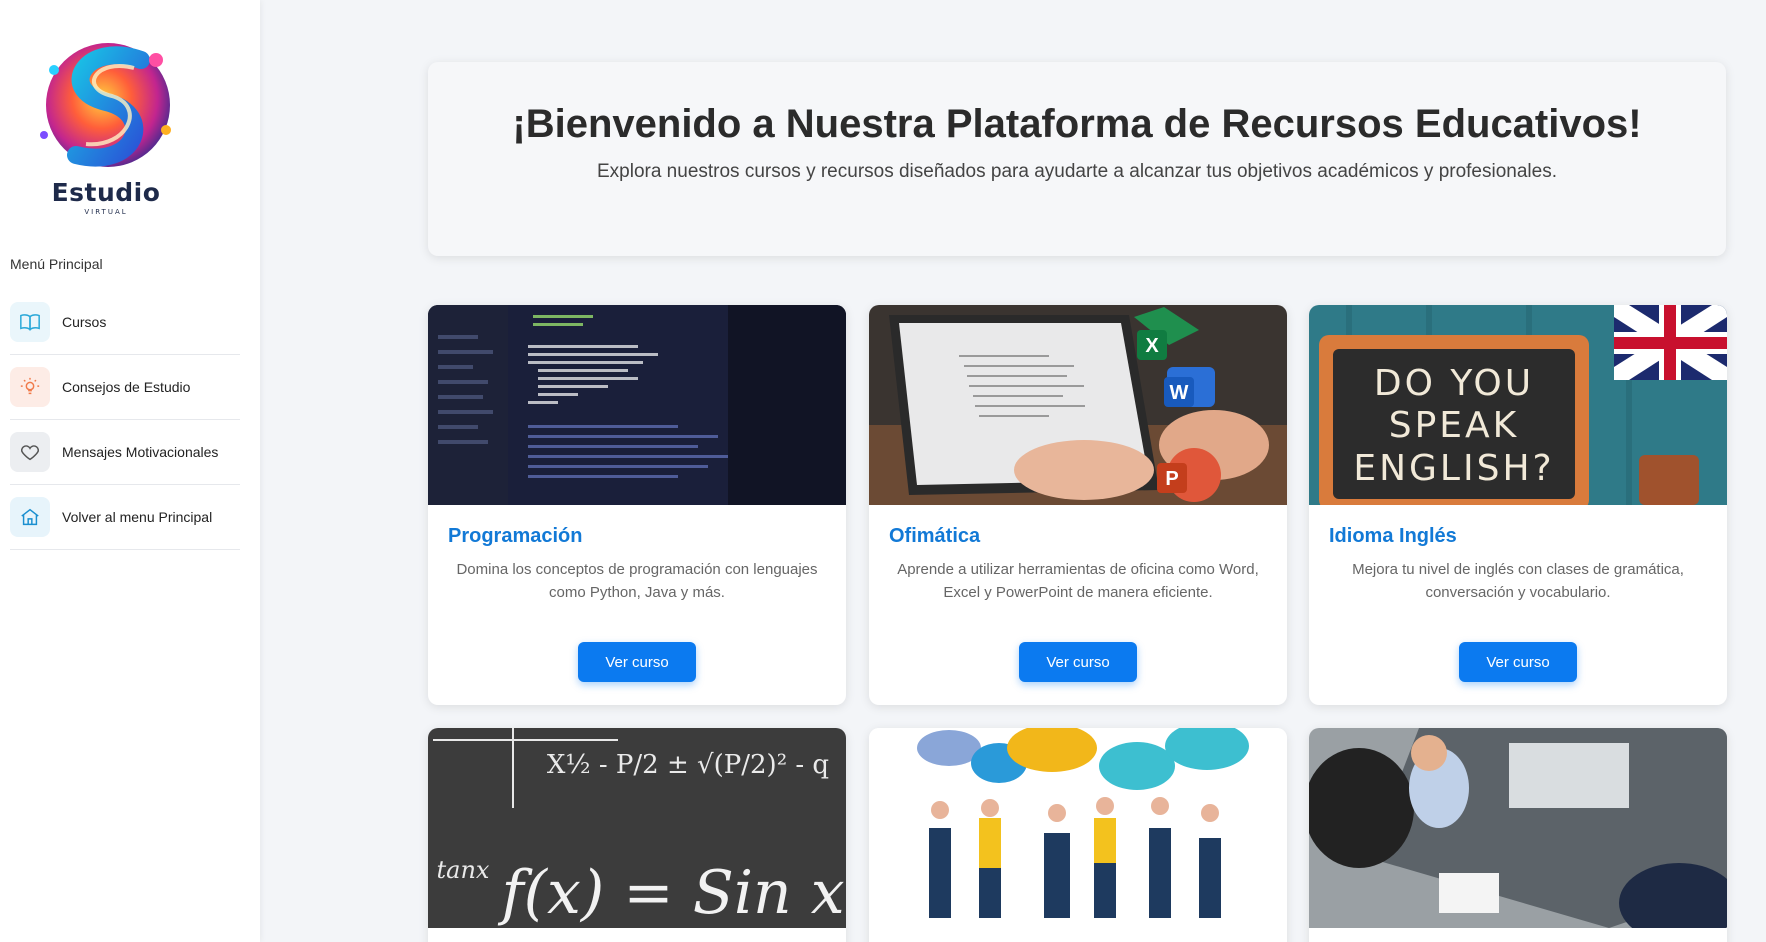  What do you see at coordinates (935, 536) in the screenshot?
I see `course-title: Ofimática` at bounding box center [935, 536].